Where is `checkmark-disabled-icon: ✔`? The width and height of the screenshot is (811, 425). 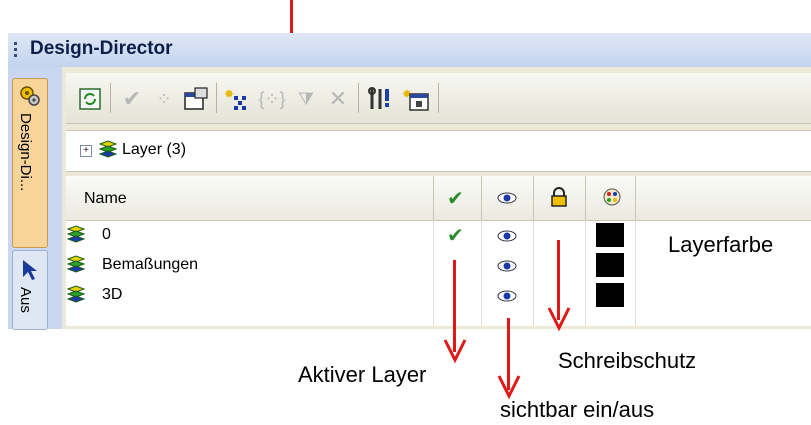
checkmark-disabled-icon: ✔ is located at coordinates (132, 98).